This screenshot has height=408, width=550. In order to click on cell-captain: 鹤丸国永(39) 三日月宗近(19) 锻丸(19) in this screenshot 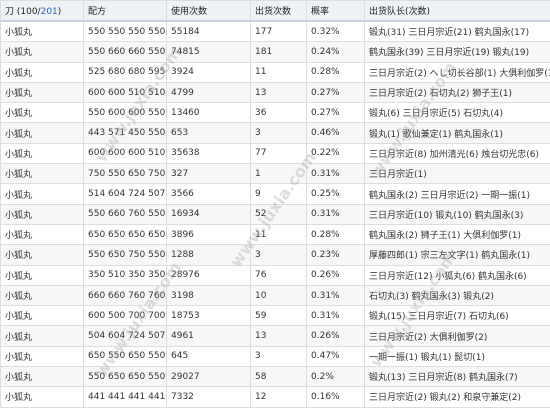, I will do `click(457, 52)`.